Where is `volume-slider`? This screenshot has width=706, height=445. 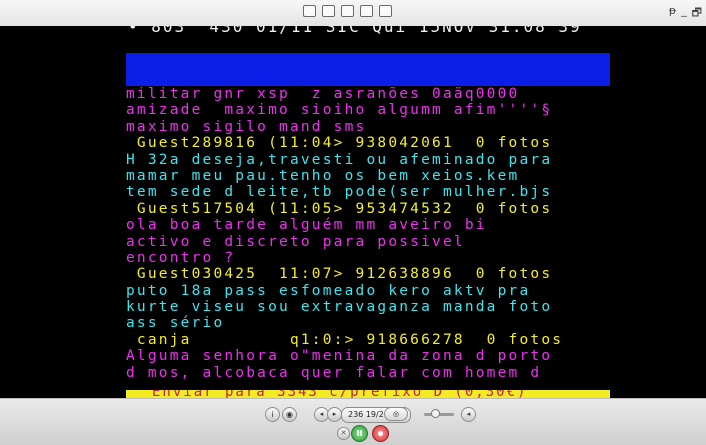
volume-slider is located at coordinates (439, 413).